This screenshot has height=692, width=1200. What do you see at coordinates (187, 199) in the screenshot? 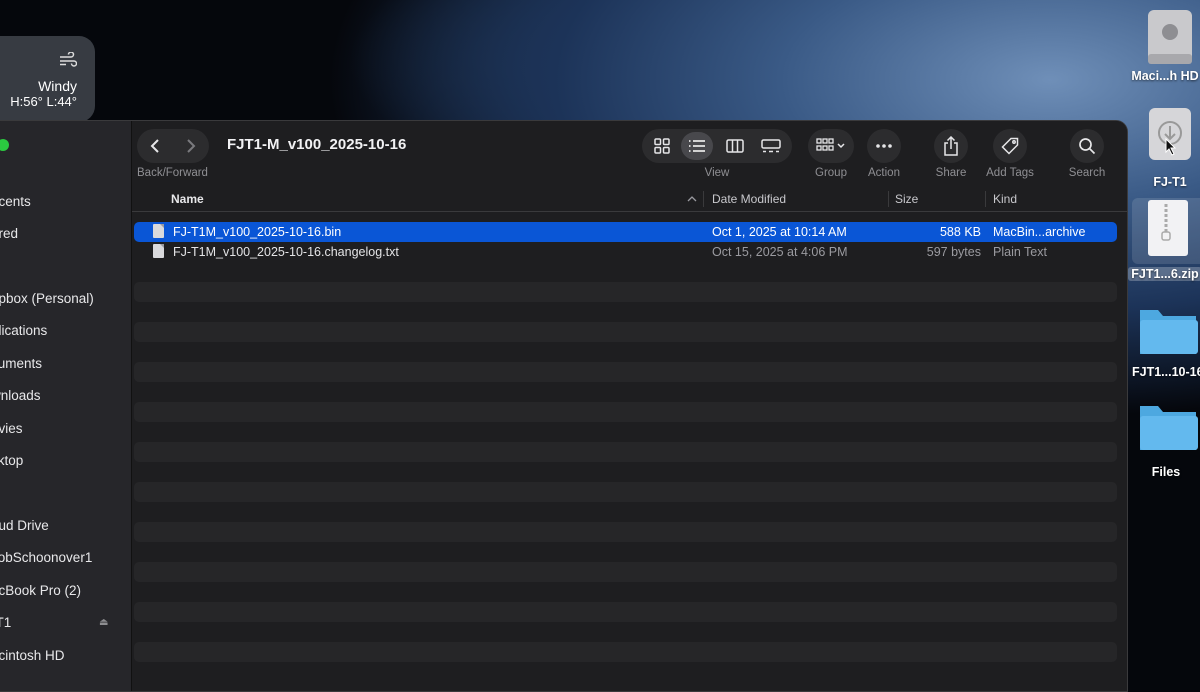
I see `column-header-name: Name` at bounding box center [187, 199].